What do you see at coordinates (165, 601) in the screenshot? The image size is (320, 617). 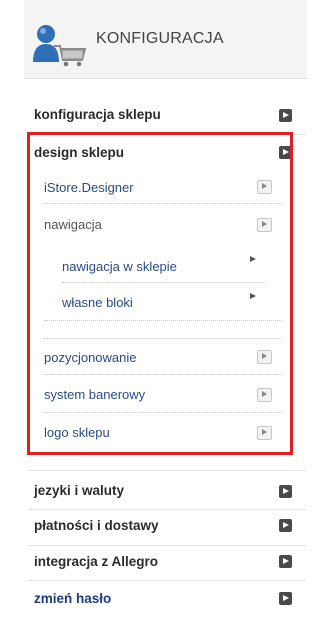 I see `menu-item-change-password: zmień hasło` at bounding box center [165, 601].